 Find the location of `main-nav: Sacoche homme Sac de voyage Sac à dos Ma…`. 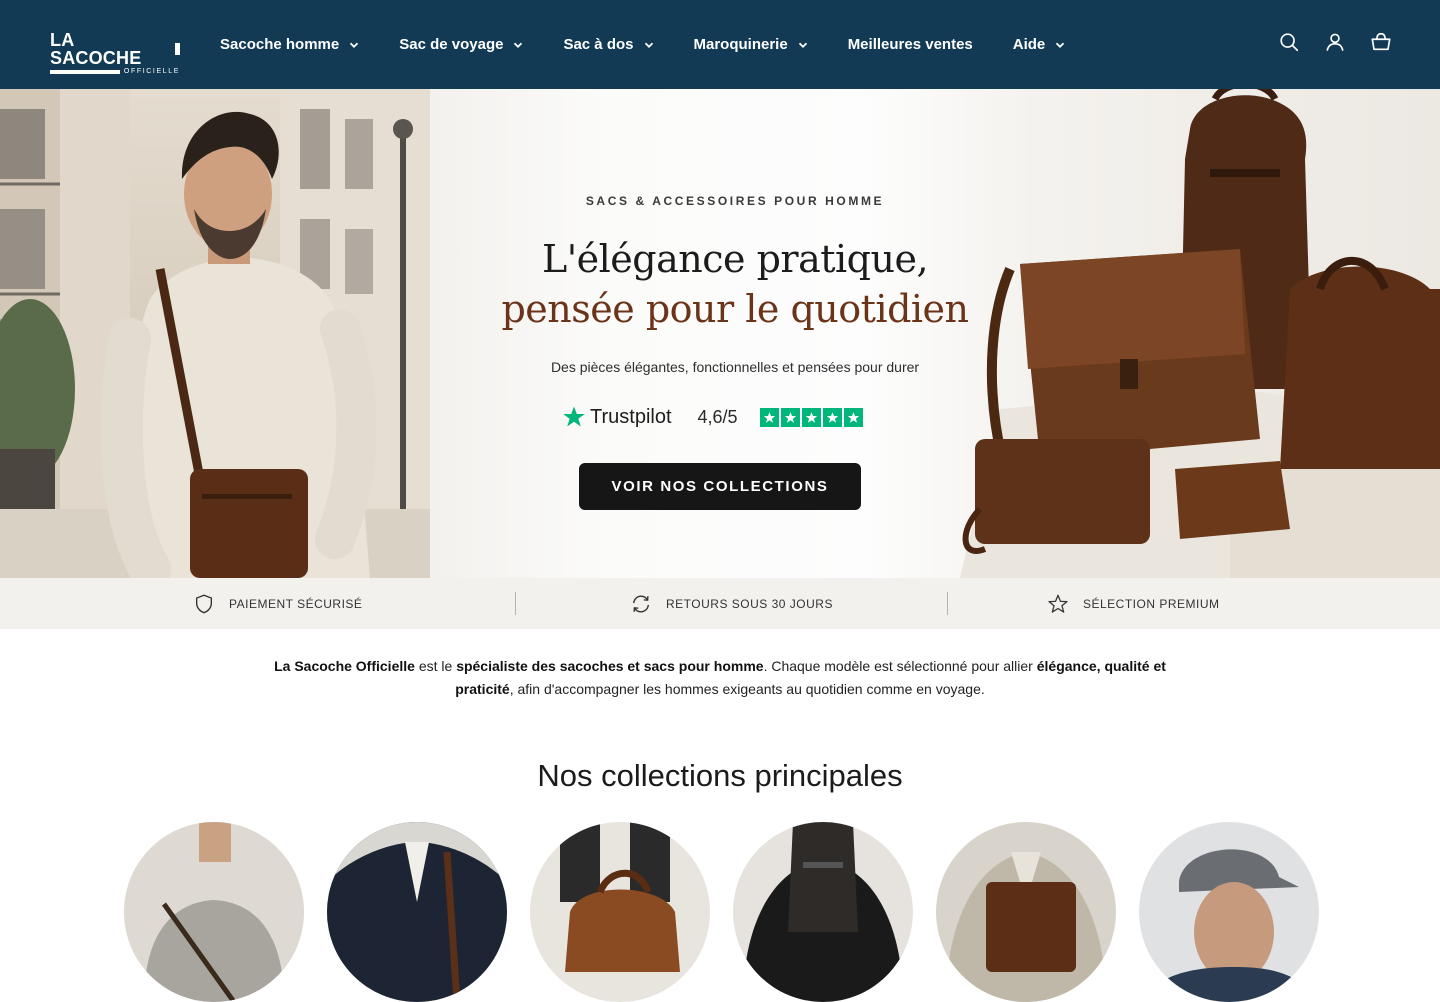

main-nav: Sacoche homme Sac de voyage Sac à dos Ma… is located at coordinates (662, 44).